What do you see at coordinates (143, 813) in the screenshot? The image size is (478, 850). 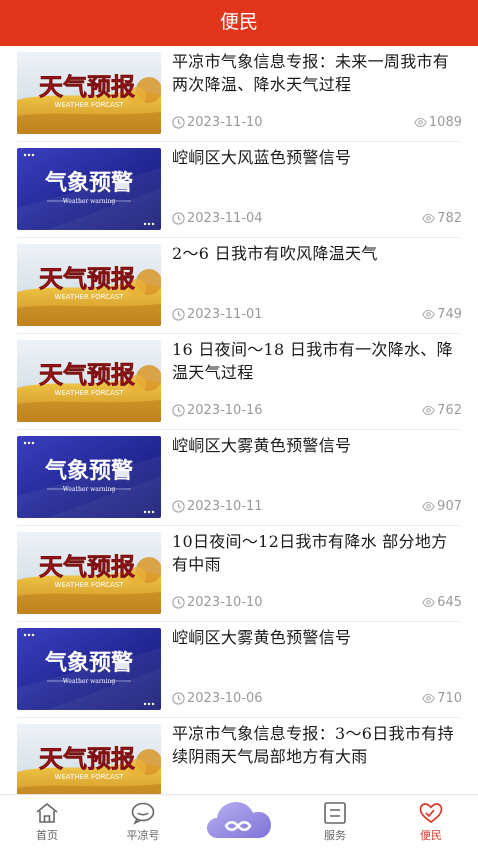 I see `chat-icon` at bounding box center [143, 813].